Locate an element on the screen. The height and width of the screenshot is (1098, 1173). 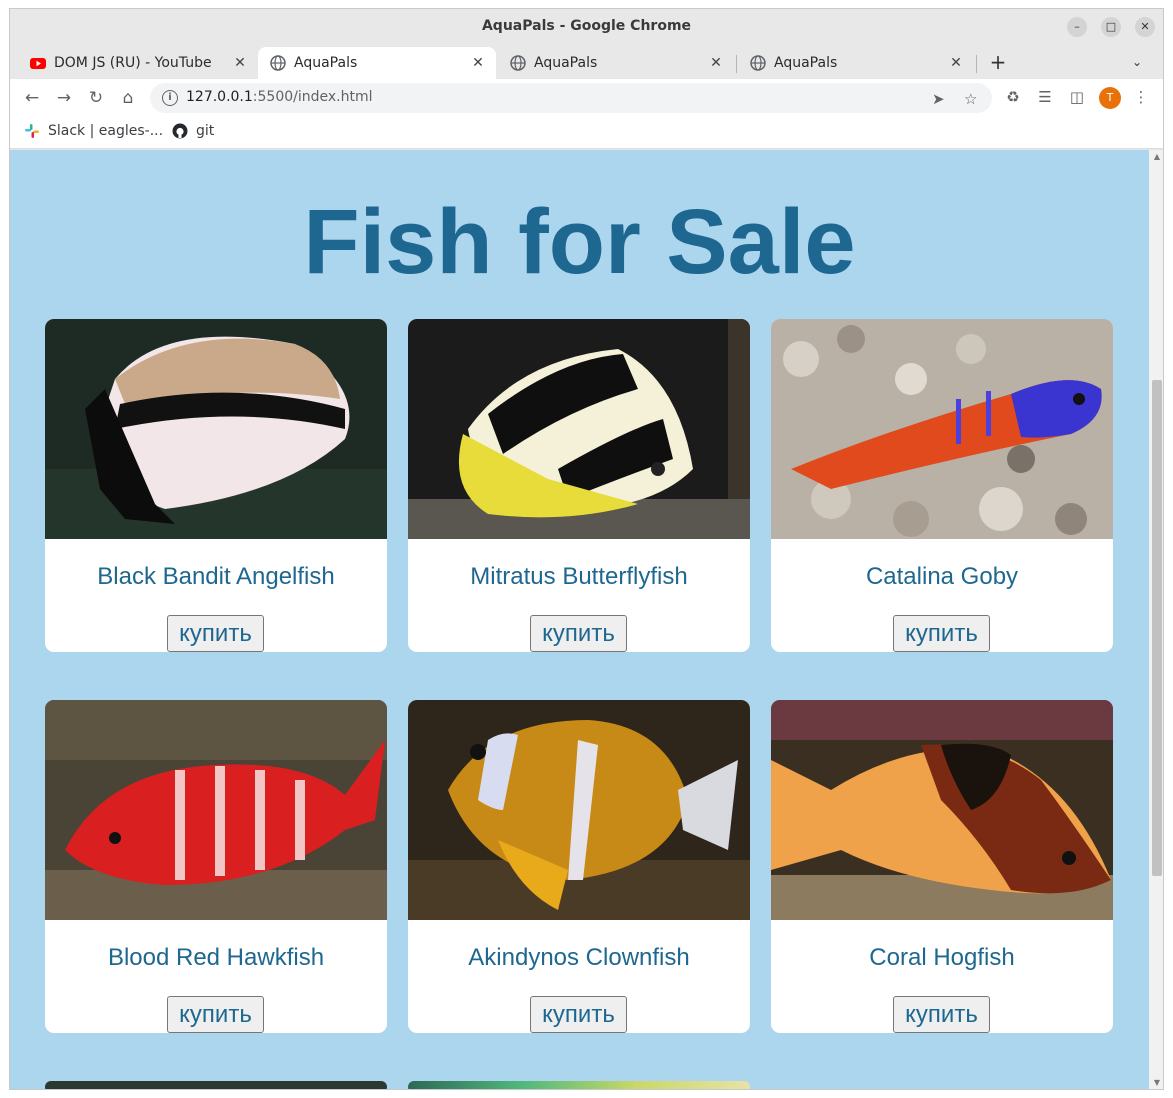
fish-name: Coral Hogfish is located at coordinates (942, 957).